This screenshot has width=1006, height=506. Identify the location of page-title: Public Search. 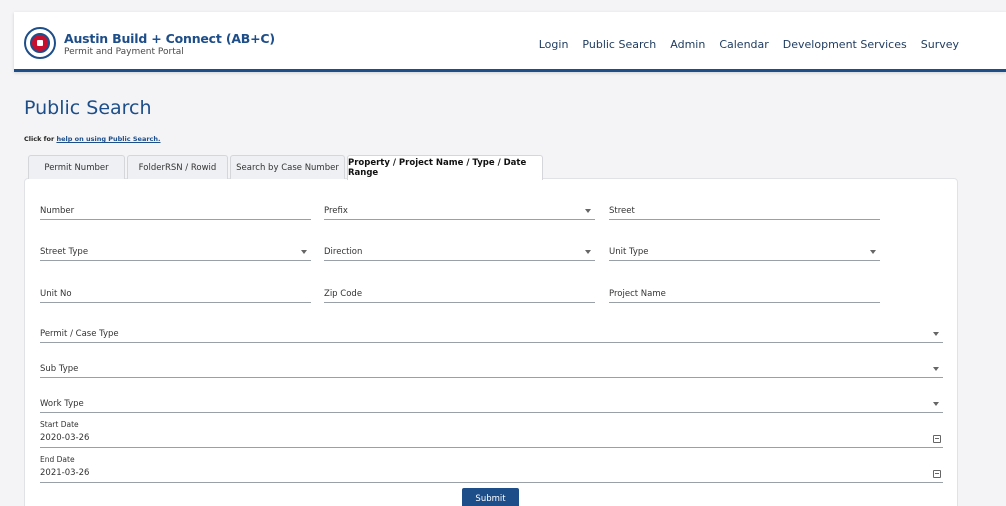
(88, 108).